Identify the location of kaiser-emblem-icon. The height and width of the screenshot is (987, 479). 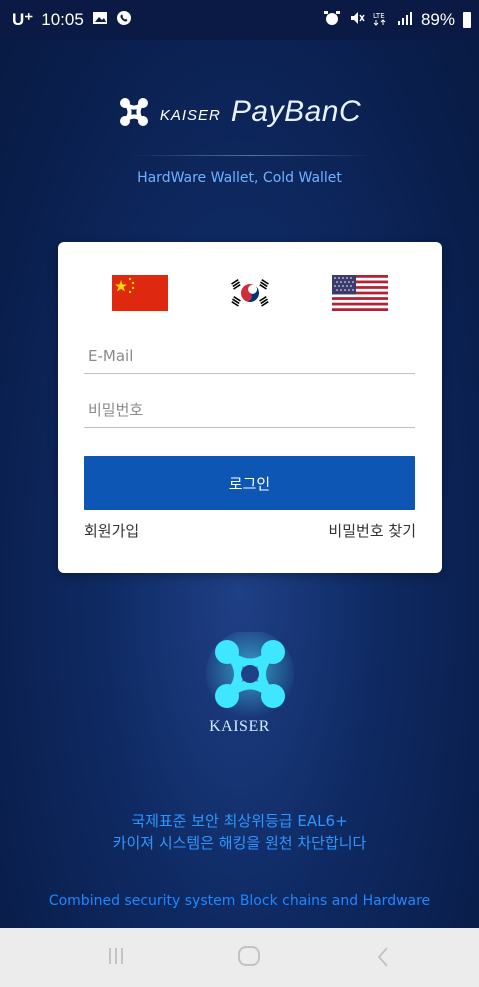
(250, 675).